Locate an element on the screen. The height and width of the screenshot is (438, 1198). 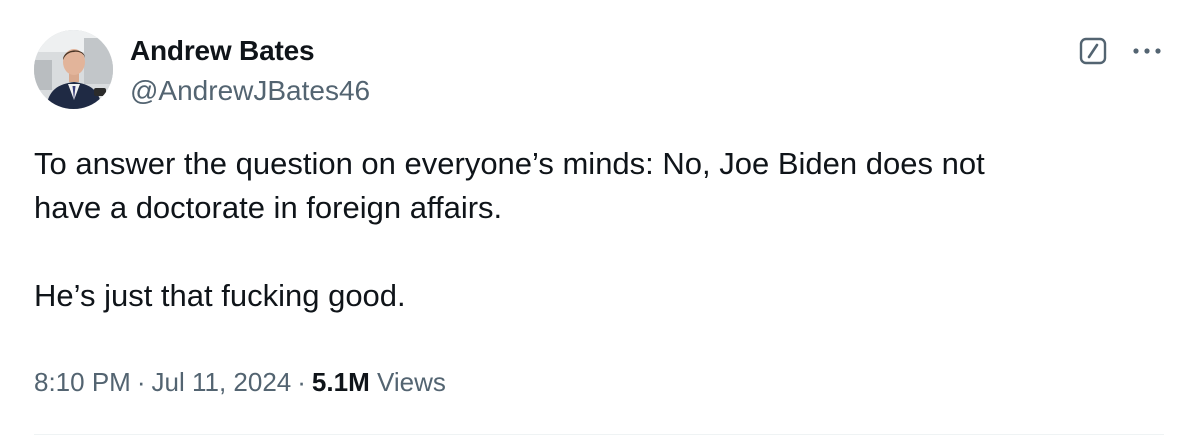
grok-icon is located at coordinates (1093, 51).